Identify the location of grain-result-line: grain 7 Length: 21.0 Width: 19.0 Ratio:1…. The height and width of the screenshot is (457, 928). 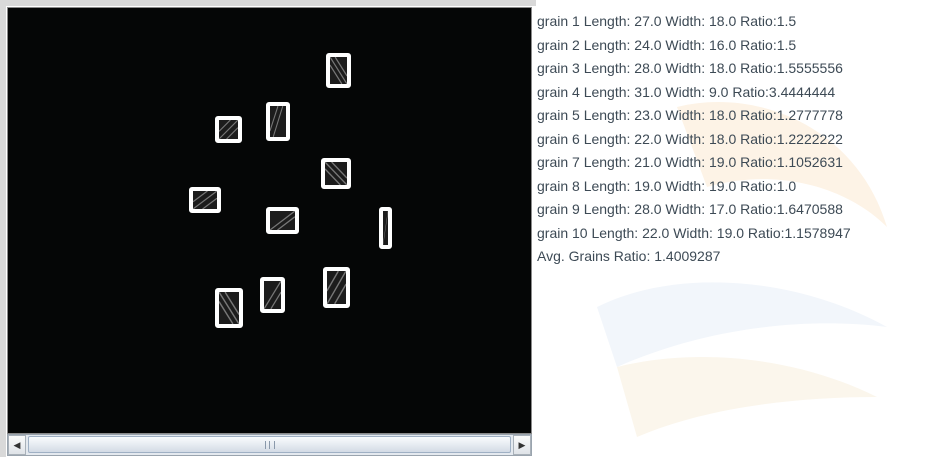
(690, 162).